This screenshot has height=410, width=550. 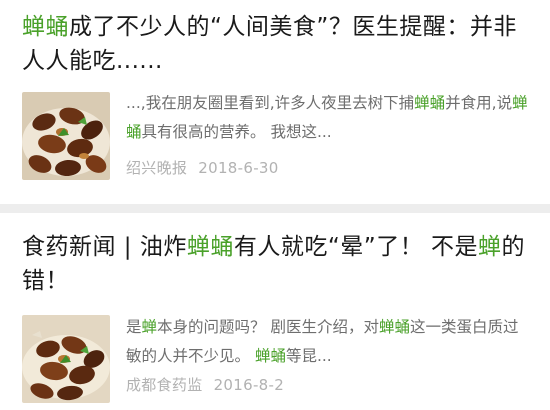 What do you see at coordinates (238, 168) in the screenshot?
I see `article-date: 2018-6-30` at bounding box center [238, 168].